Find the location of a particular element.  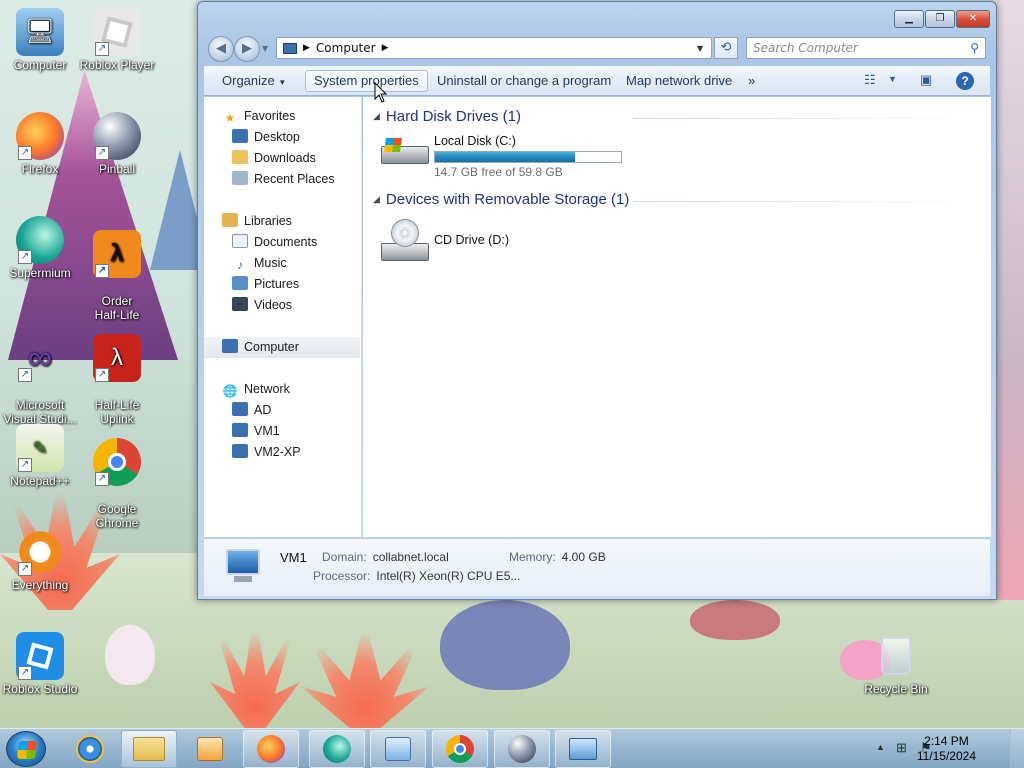

nav-desktop: Desktop is located at coordinates (282, 137).